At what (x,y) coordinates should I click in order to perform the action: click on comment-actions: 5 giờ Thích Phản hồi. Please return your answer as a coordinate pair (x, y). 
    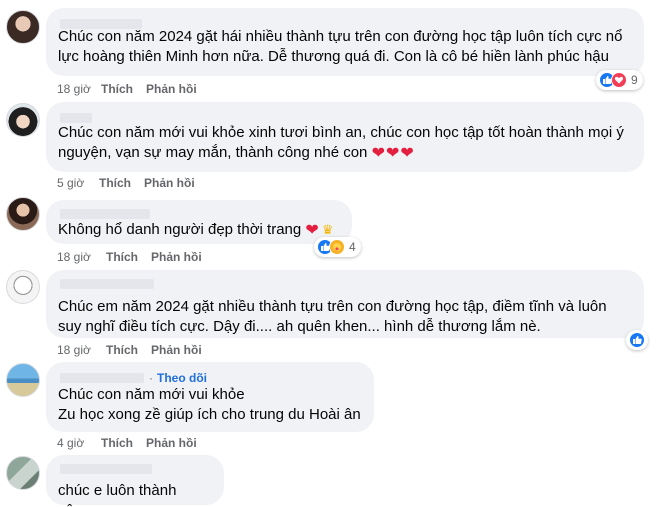
    Looking at the image, I should click on (126, 183).